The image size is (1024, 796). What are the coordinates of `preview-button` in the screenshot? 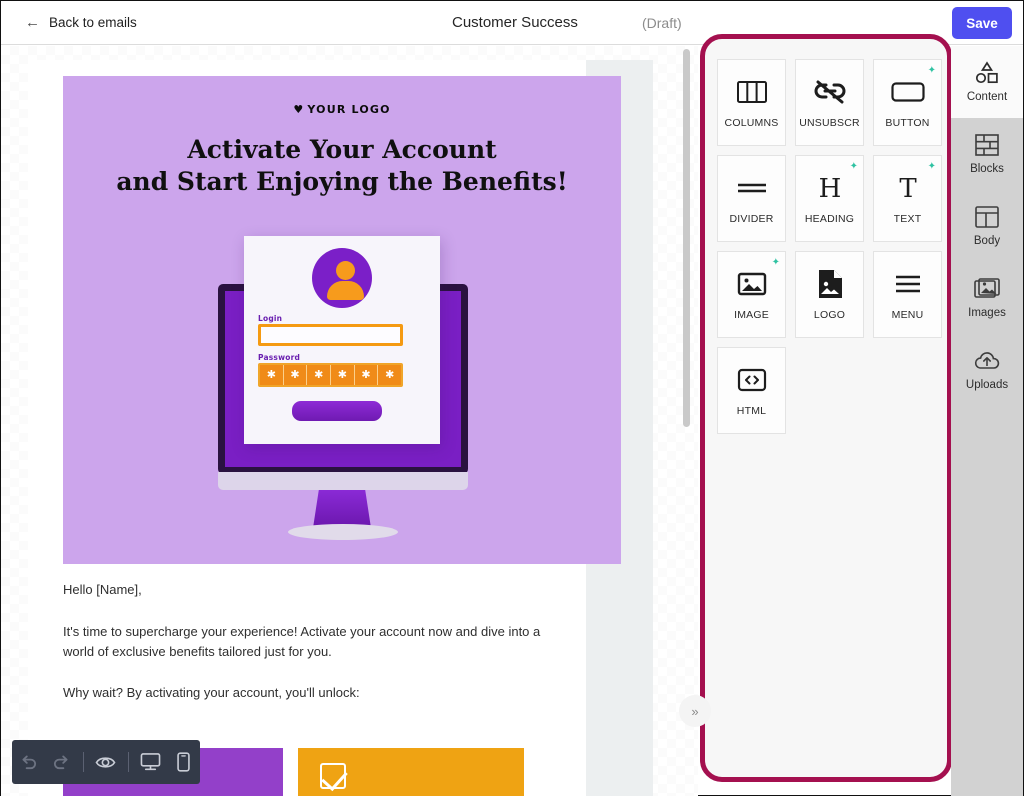 It's located at (105, 762).